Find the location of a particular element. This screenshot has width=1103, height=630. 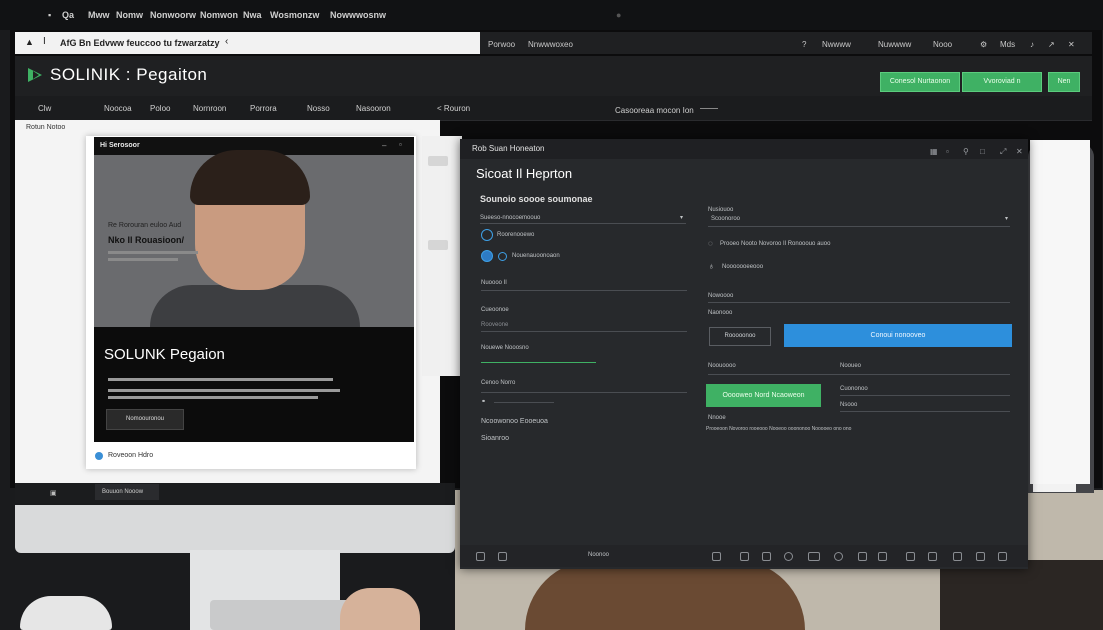

nav-item: Nasooron is located at coordinates (373, 108).